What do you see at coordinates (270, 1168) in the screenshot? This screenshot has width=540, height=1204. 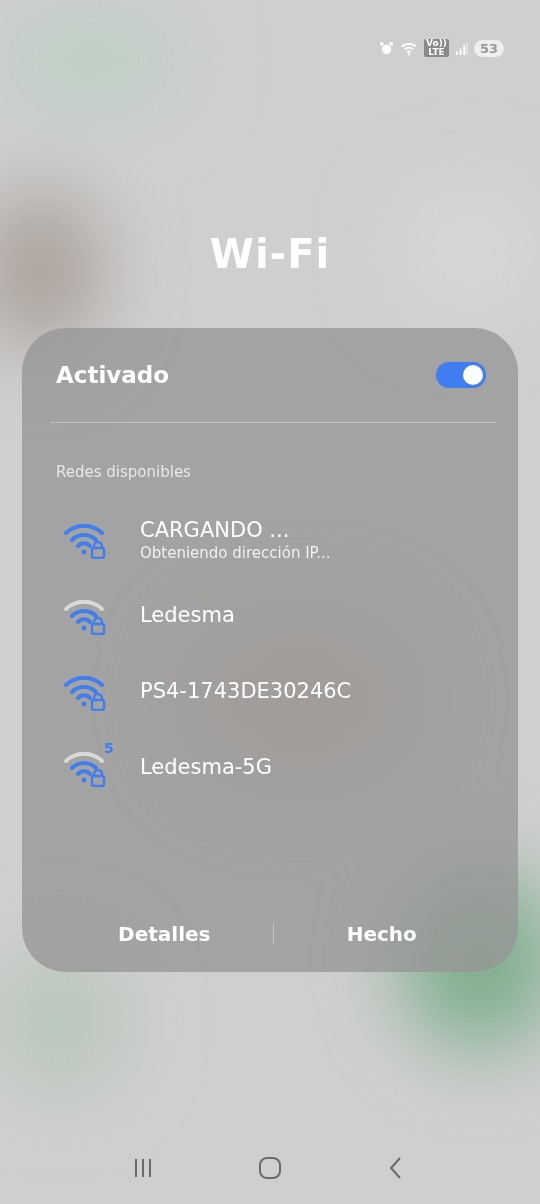 I see `home-icon` at bounding box center [270, 1168].